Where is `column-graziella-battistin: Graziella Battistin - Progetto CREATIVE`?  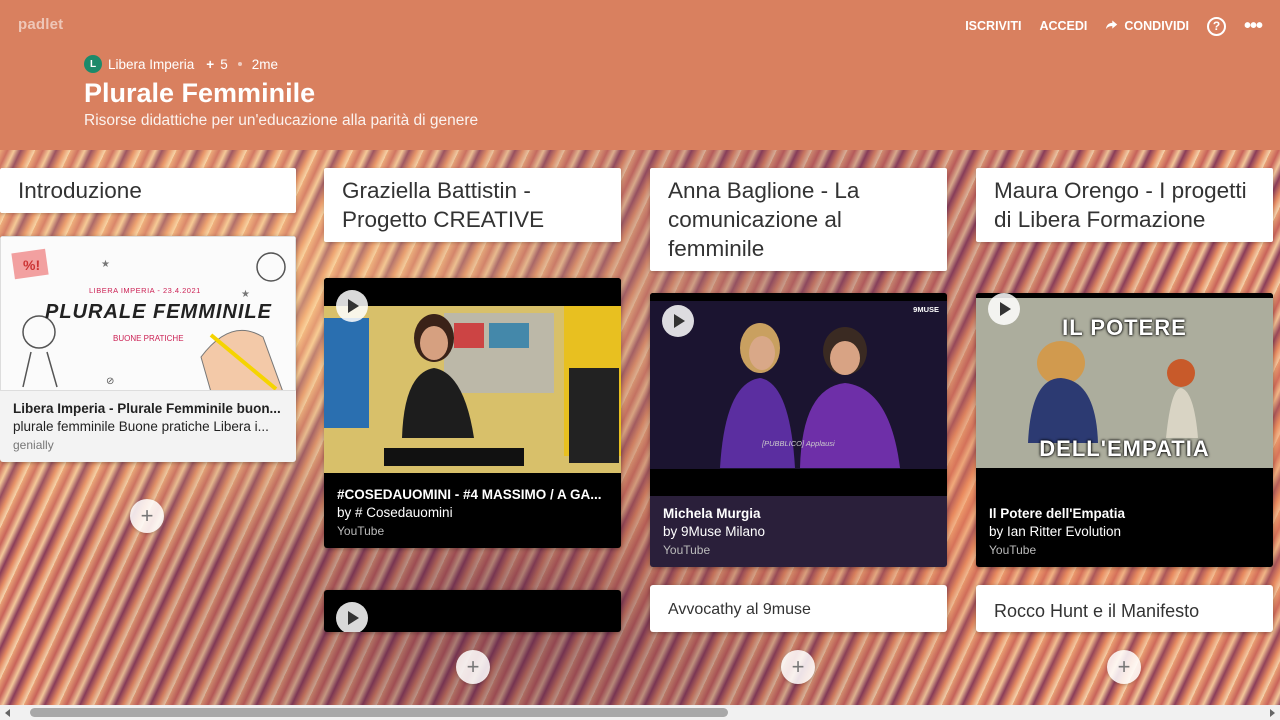
column-graziella-battistin: Graziella Battistin - Progetto CREATIVE is located at coordinates (472, 205).